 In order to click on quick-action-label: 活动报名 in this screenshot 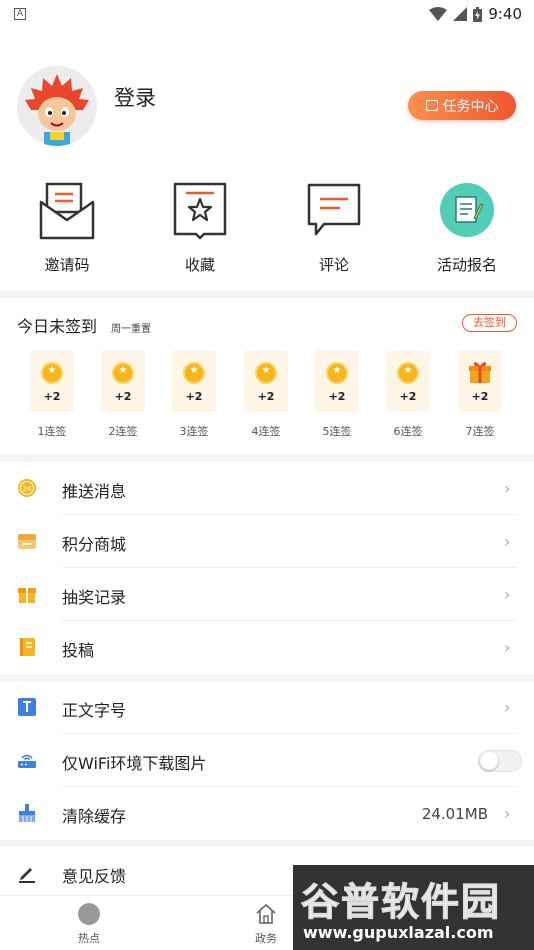, I will do `click(466, 265)`.